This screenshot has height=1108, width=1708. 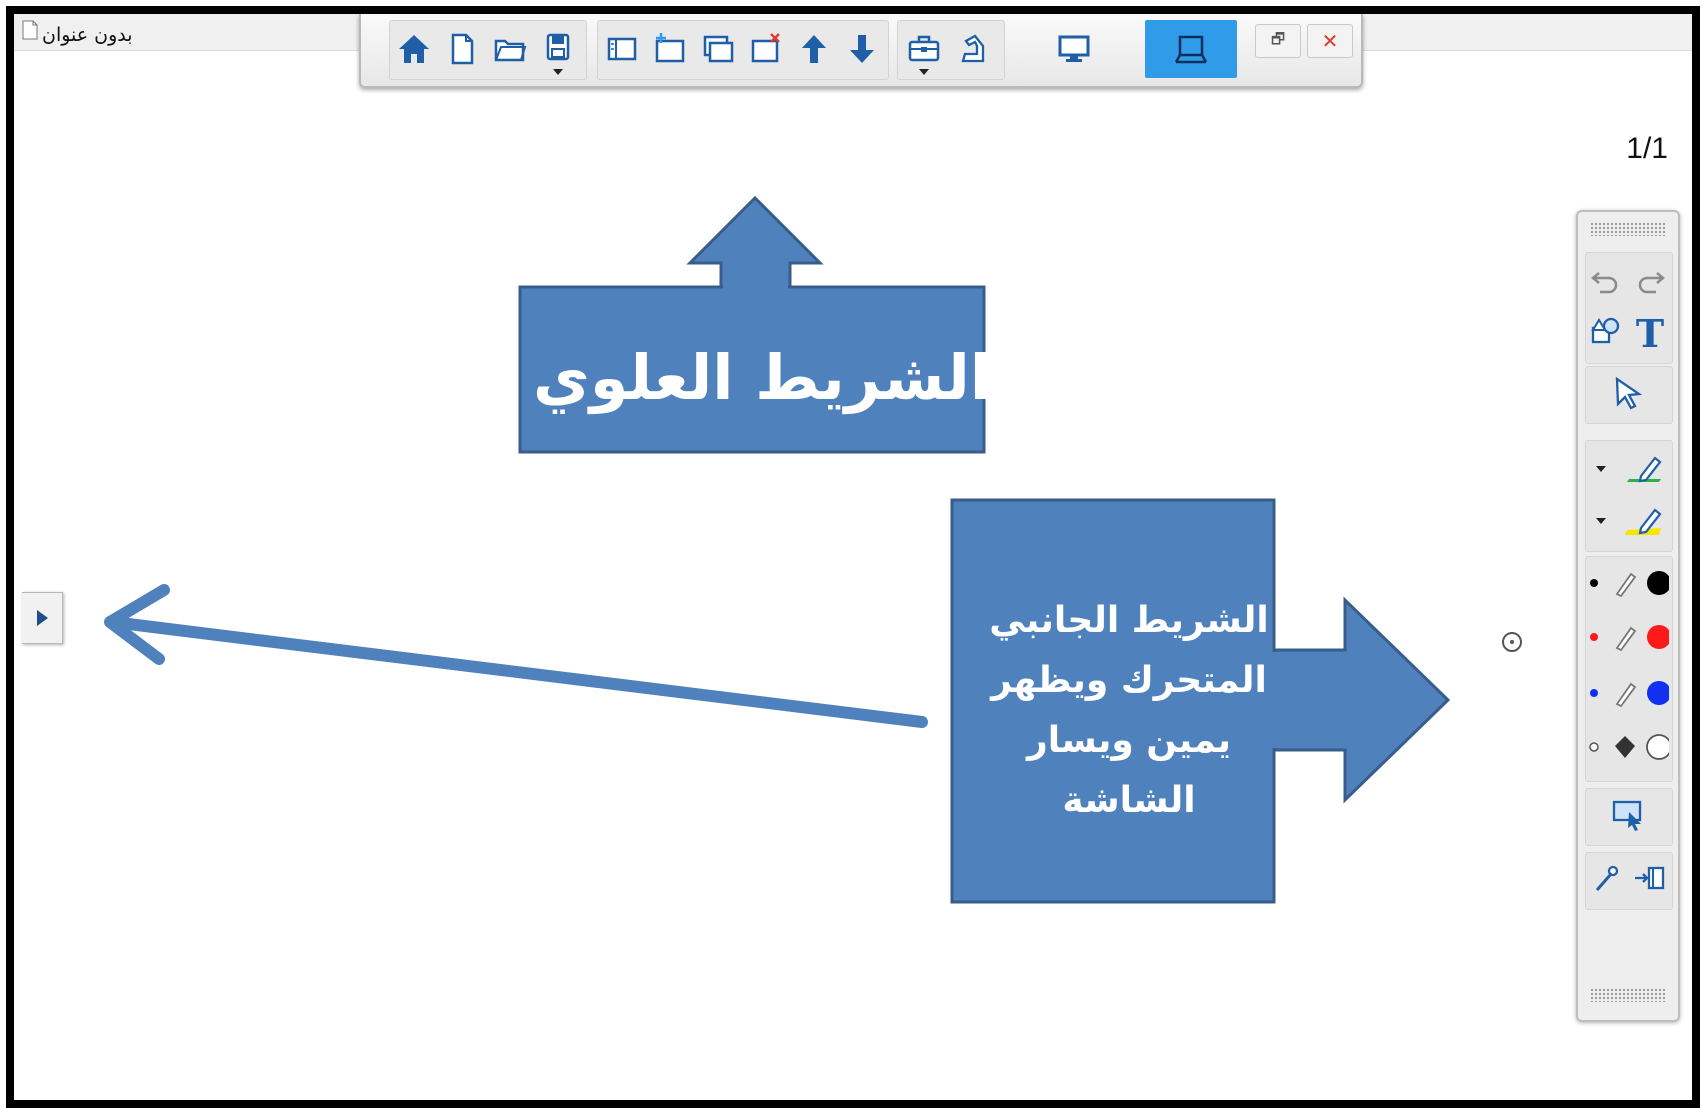 I want to click on shapes-button, so click(x=1606, y=333).